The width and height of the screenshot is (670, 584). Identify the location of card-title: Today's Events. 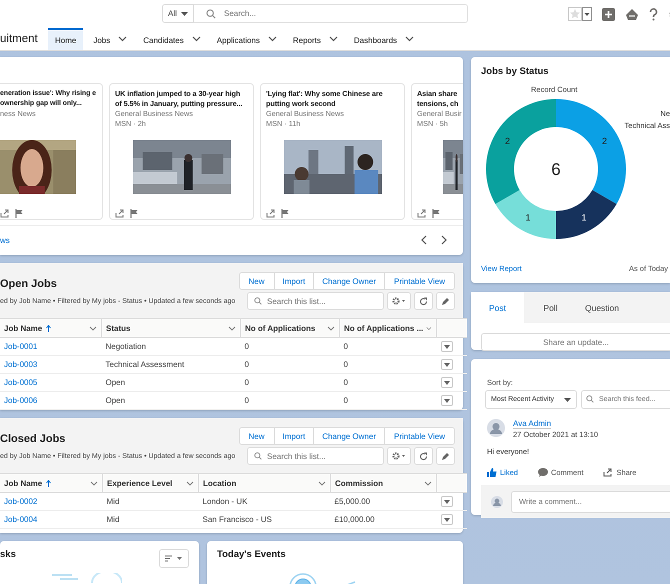
(251, 554).